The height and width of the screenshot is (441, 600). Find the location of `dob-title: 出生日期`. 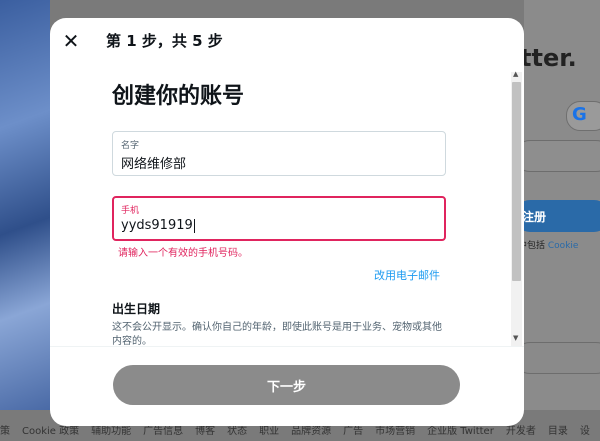

dob-title: 出生日期 is located at coordinates (136, 309).